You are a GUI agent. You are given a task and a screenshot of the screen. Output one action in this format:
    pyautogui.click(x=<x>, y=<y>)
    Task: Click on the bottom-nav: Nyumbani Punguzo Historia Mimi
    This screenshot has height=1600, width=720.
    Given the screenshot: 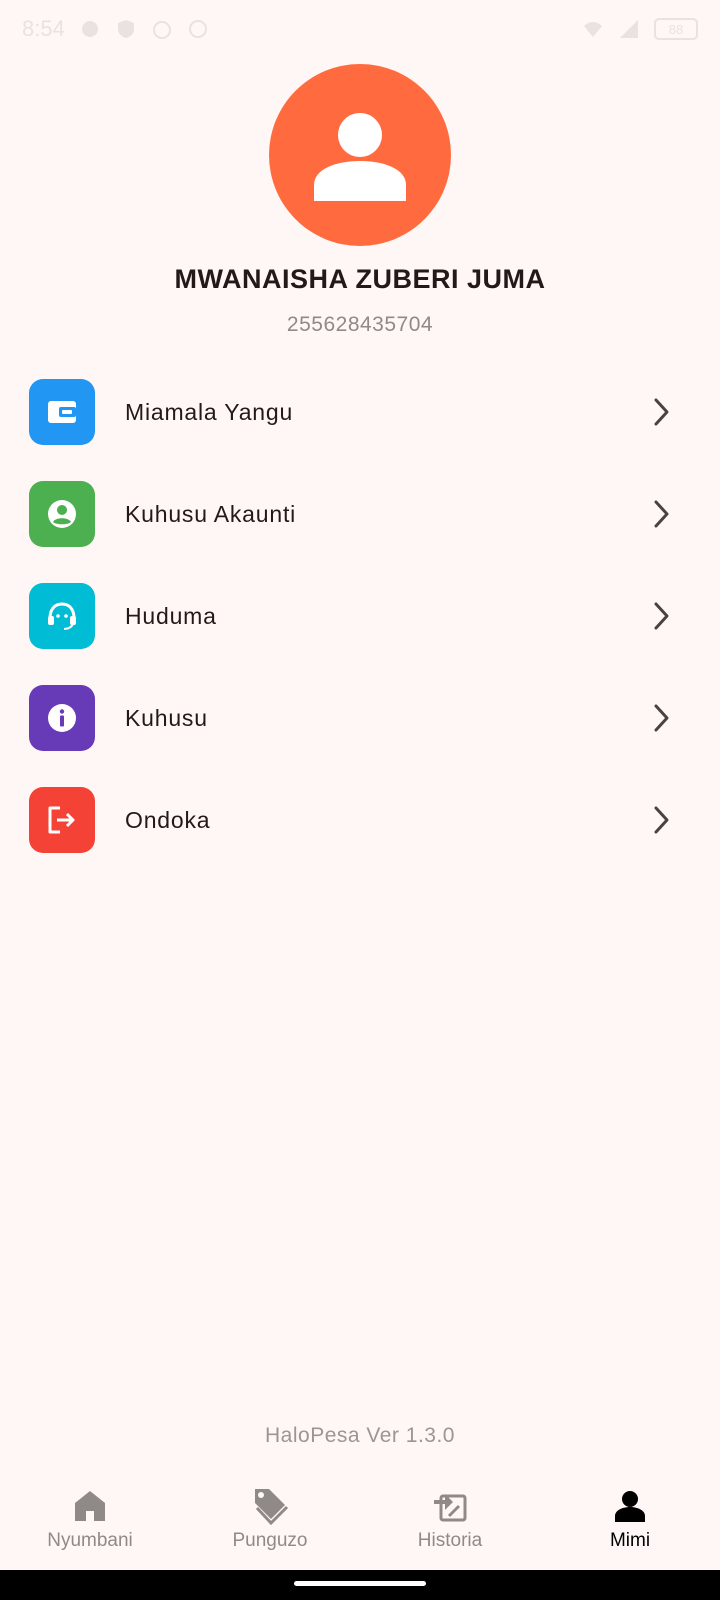 What is the action you would take?
    pyautogui.click(x=360, y=1524)
    